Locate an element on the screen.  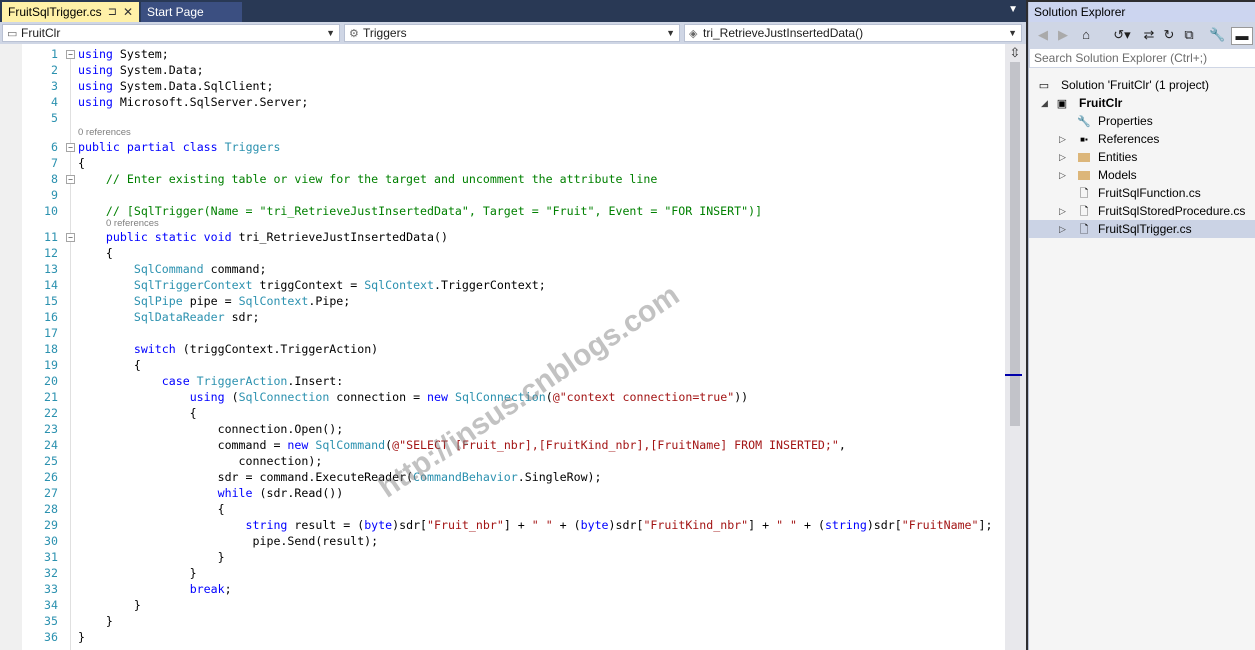
code-line: 12 { is located at coordinates (502, 253).